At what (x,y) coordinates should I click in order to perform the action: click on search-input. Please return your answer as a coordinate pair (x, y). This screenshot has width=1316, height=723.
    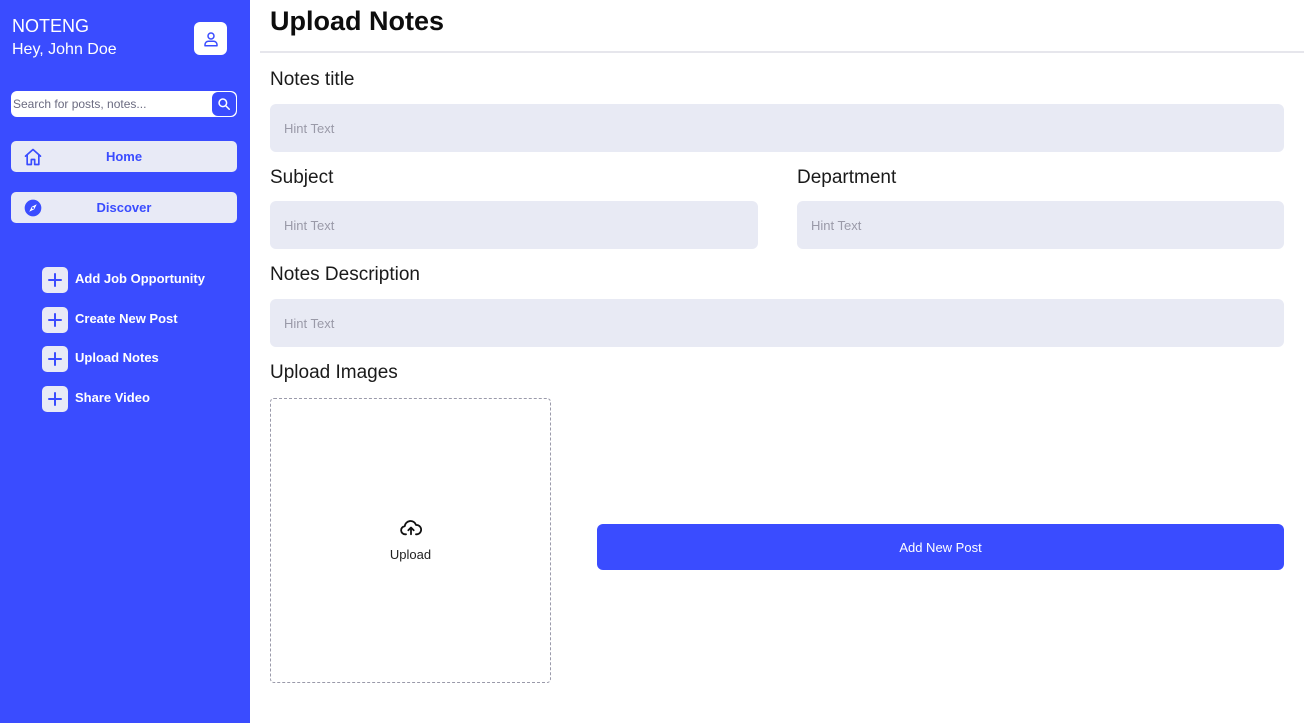
    Looking at the image, I should click on (106, 104).